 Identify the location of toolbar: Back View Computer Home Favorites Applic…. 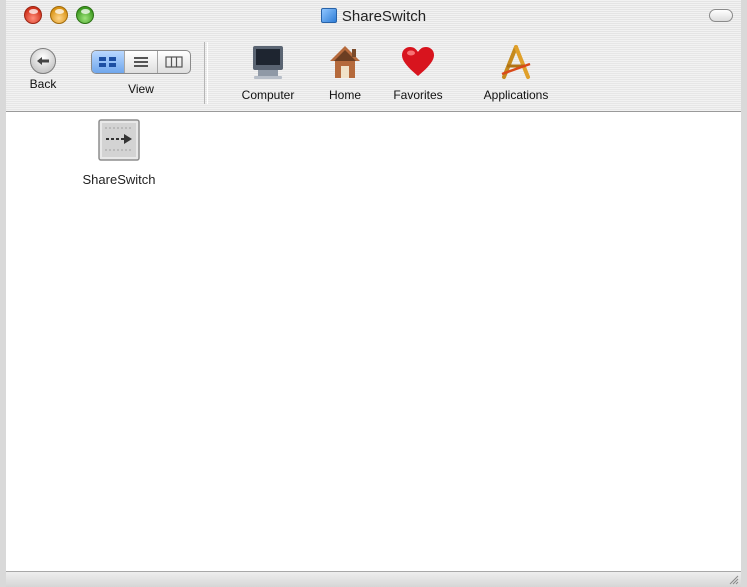
(373, 74).